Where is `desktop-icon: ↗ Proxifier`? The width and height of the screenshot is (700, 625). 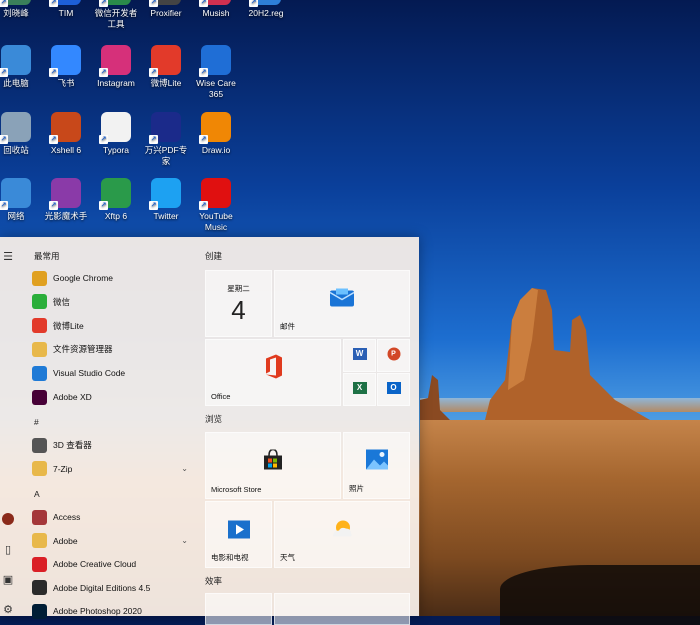 desktop-icon: ↗ Proxifier is located at coordinates (166, 9).